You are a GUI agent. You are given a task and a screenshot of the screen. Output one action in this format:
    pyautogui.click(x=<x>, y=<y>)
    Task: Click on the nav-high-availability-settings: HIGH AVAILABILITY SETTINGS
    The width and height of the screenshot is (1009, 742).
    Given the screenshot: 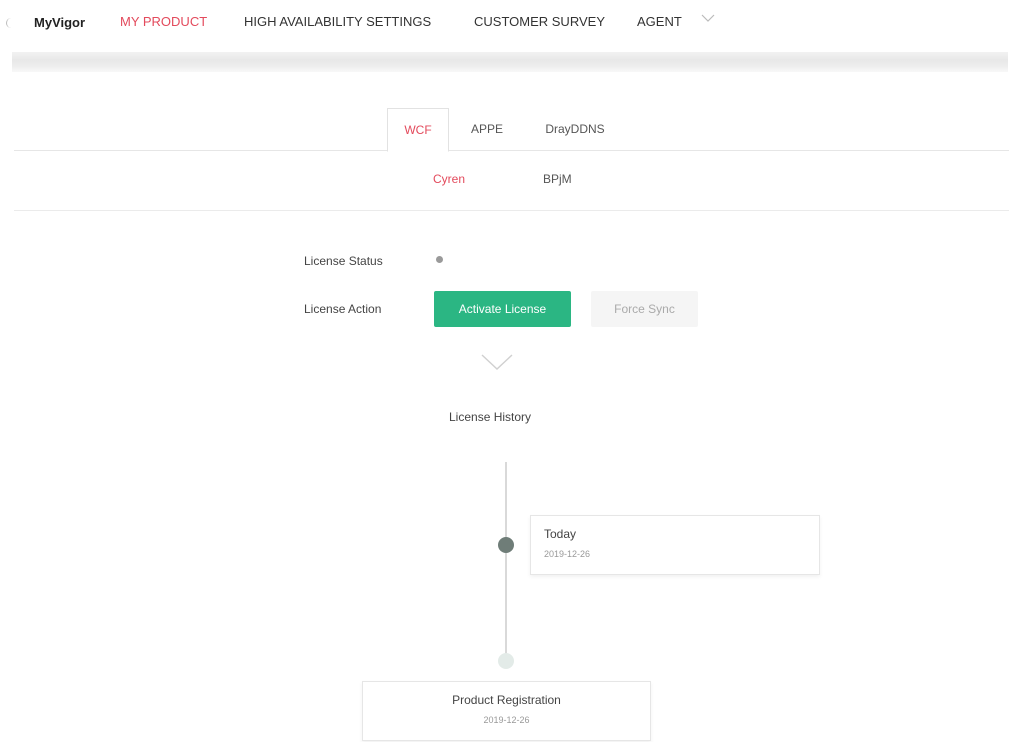 What is the action you would take?
    pyautogui.click(x=337, y=21)
    